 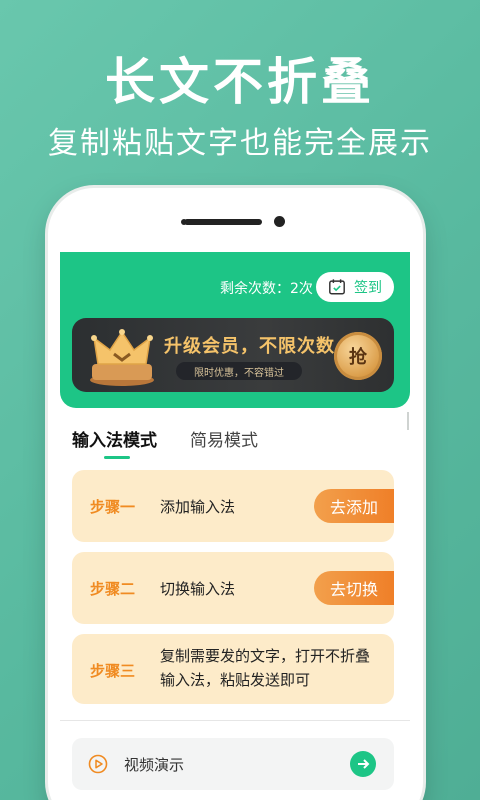 I want to click on divider, so click(x=235, y=720).